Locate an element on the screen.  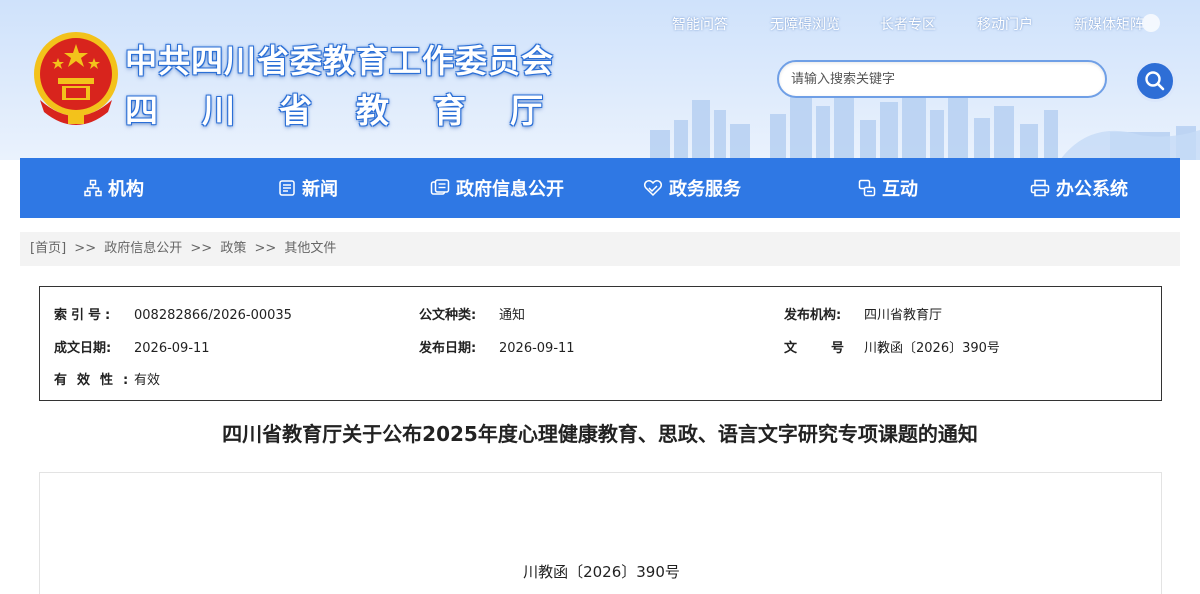
meta-type-label: 公文种类: is located at coordinates (448, 315).